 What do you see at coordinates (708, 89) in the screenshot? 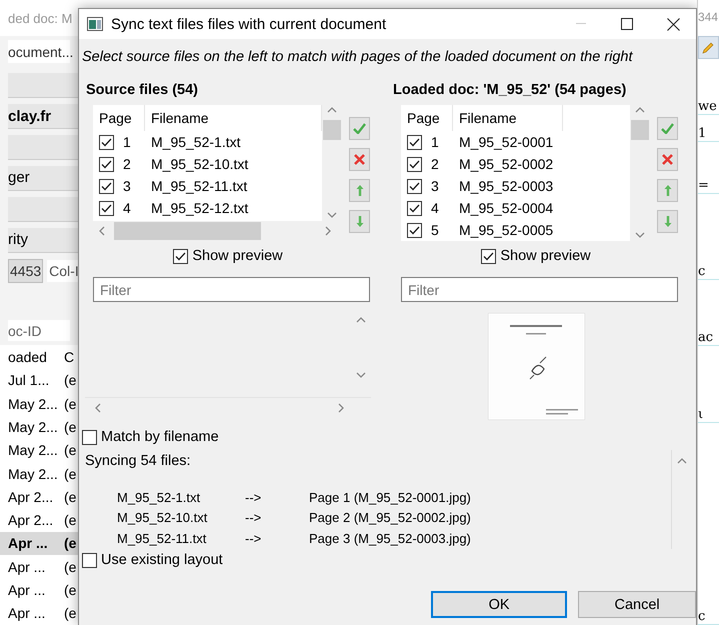
I see `document-text: we` at bounding box center [708, 89].